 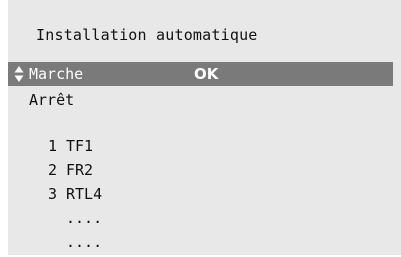 I want to click on menu-option-label: Arrêt, so click(x=52, y=100).